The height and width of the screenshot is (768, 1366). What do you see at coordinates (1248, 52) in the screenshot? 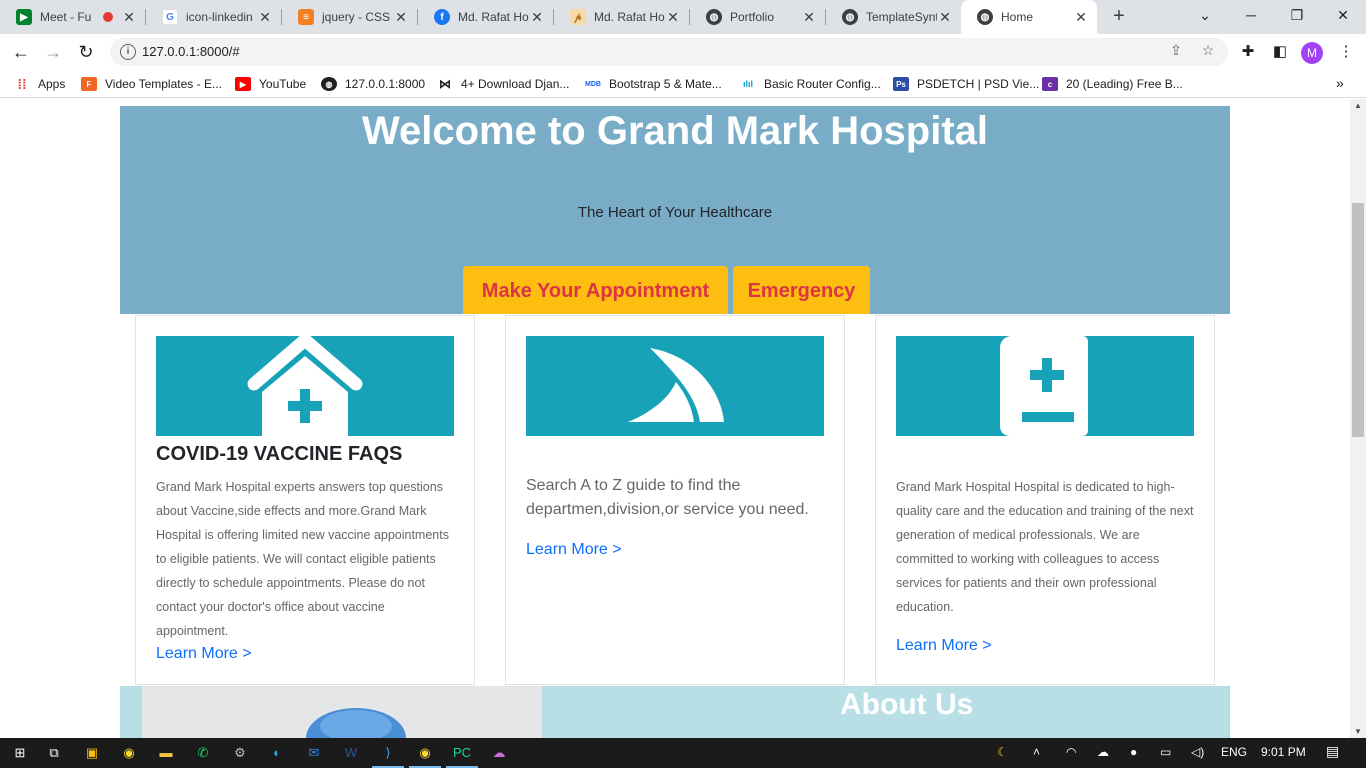
I see `extensions-puzzle-icon: ✚` at bounding box center [1248, 52].